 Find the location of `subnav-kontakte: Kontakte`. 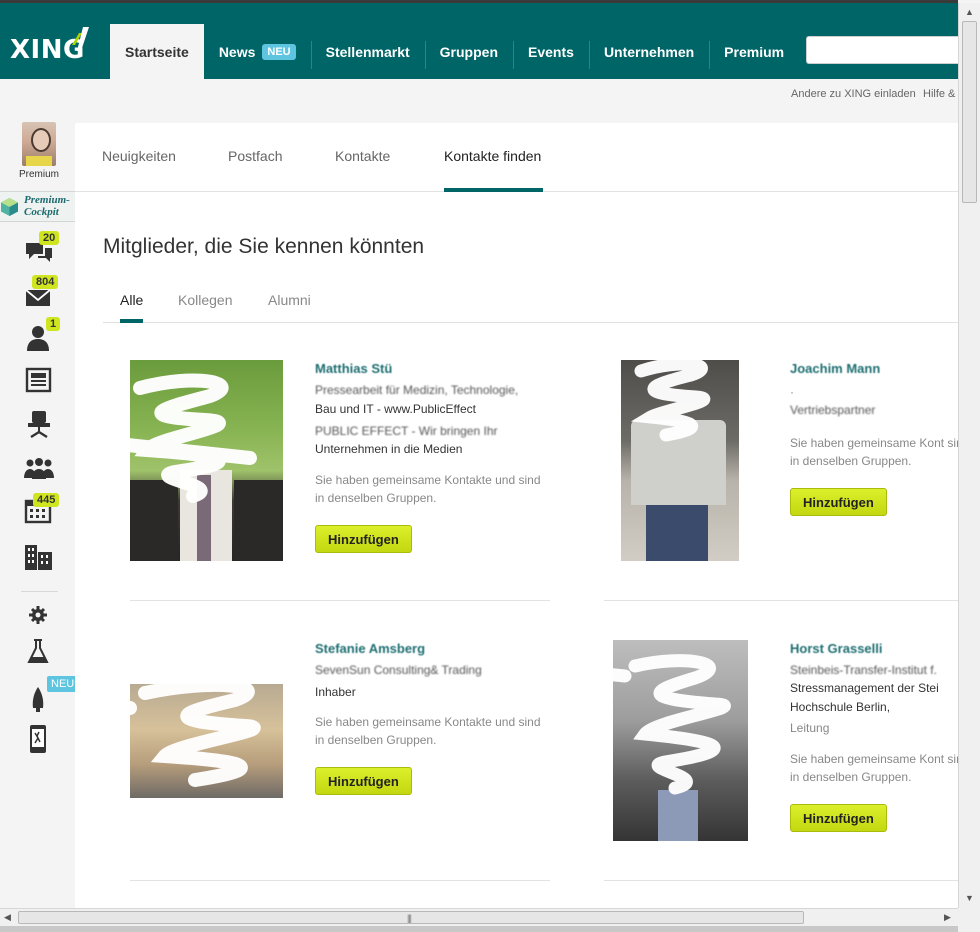

subnav-kontakte: Kontakte is located at coordinates (362, 156).